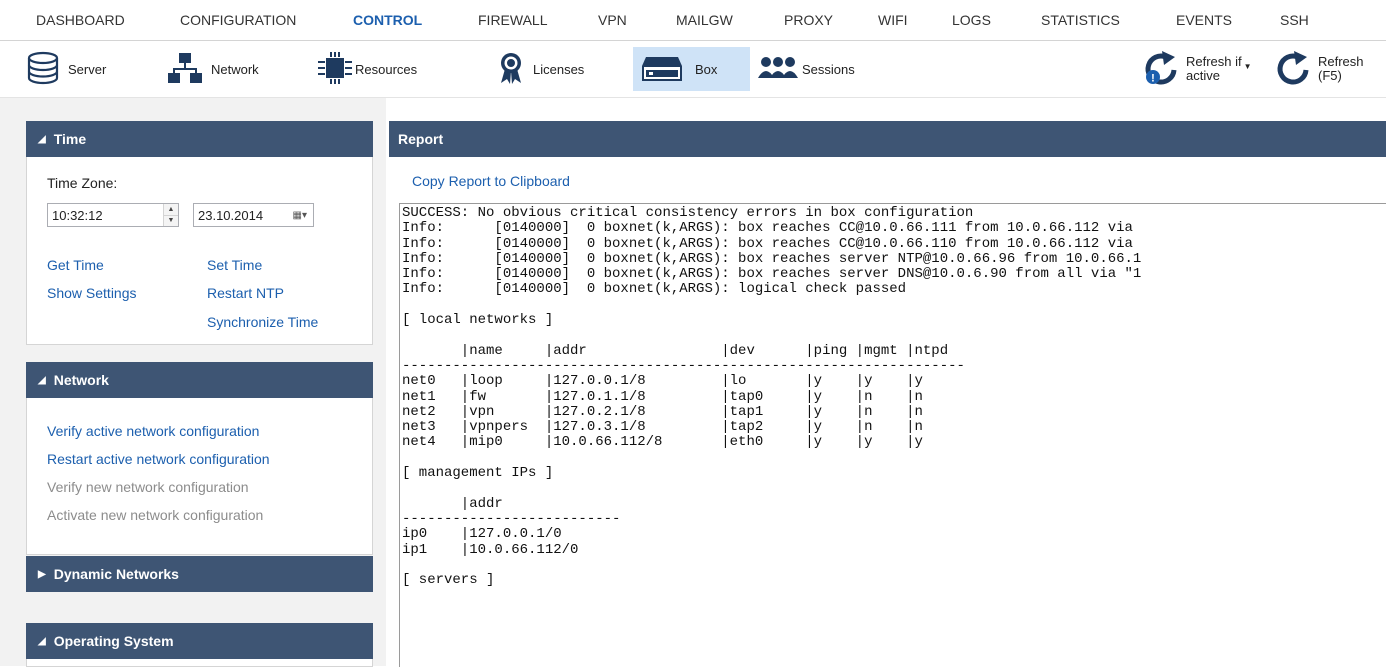 This screenshot has width=1386, height=667. Describe the element at coordinates (1162, 69) in the screenshot. I see `refresh-warning-icon: !` at that location.